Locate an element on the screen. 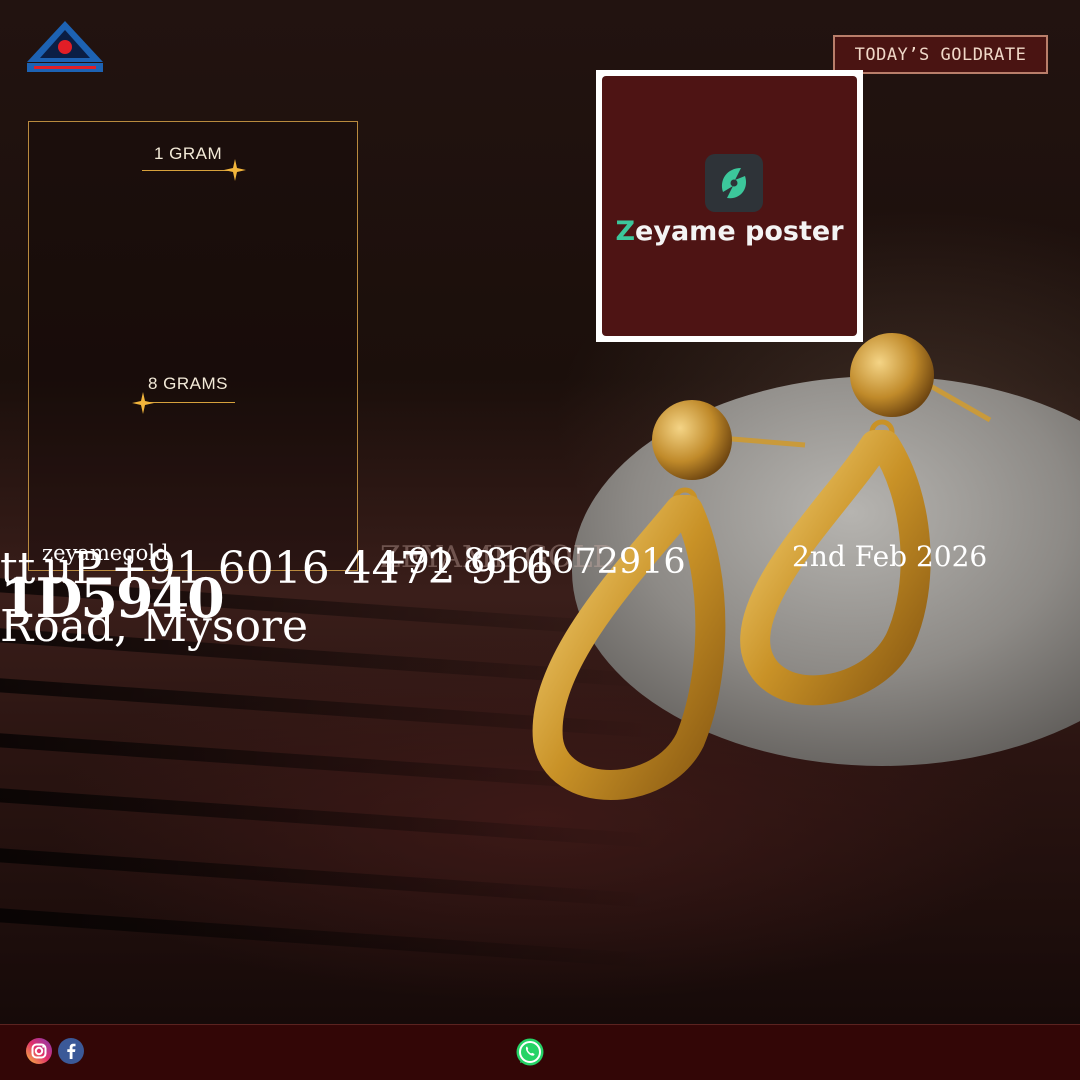 The height and width of the screenshot is (1080, 1080). brand-logo is located at coordinates (65, 46).